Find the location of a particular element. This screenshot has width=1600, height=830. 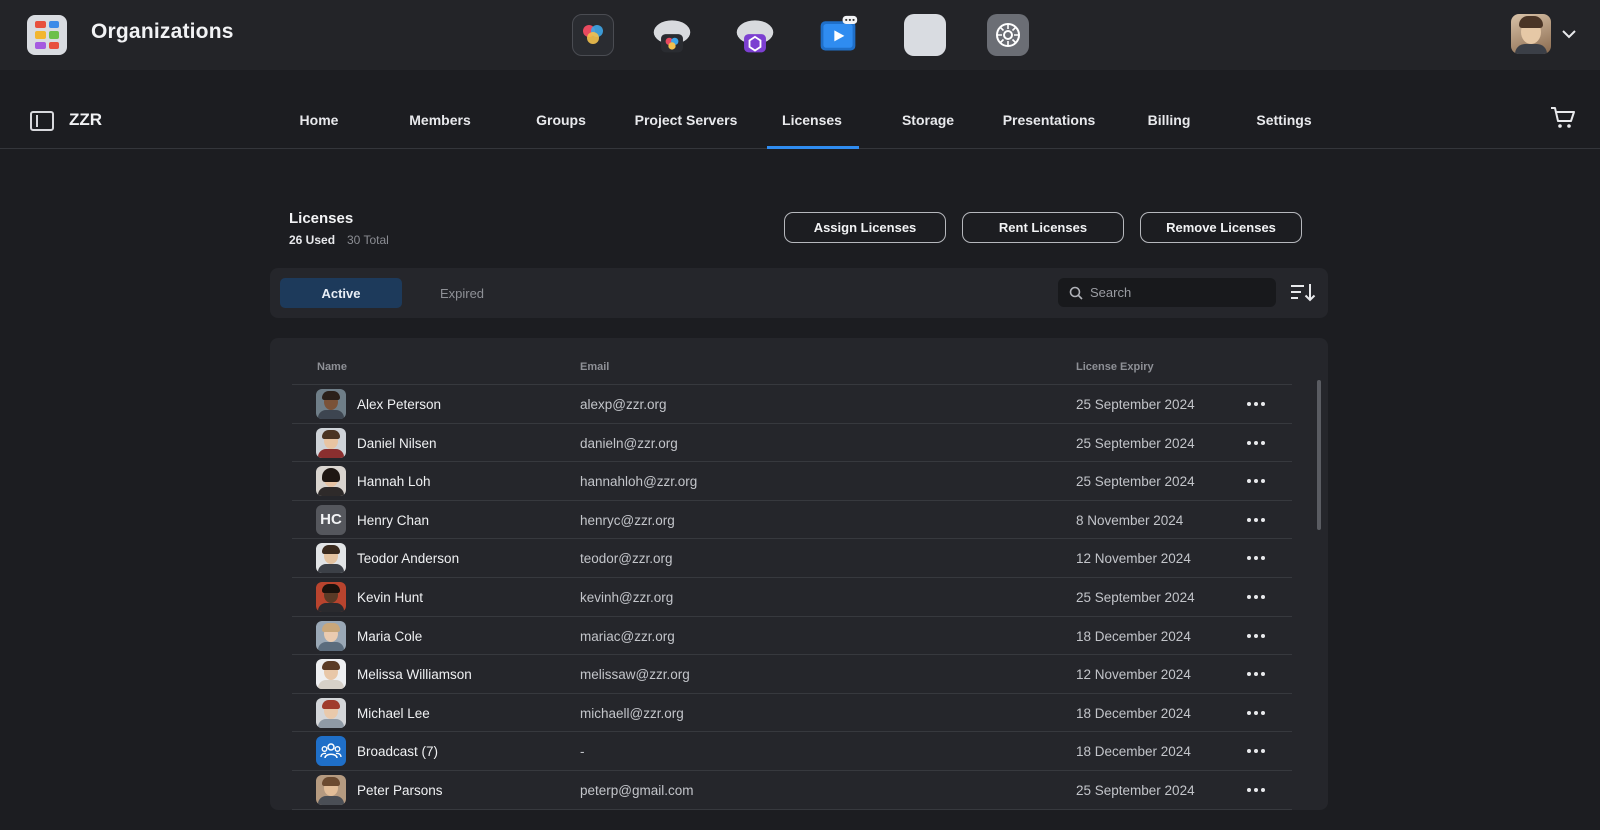

member-name: Melissa Williamson is located at coordinates (414, 675).